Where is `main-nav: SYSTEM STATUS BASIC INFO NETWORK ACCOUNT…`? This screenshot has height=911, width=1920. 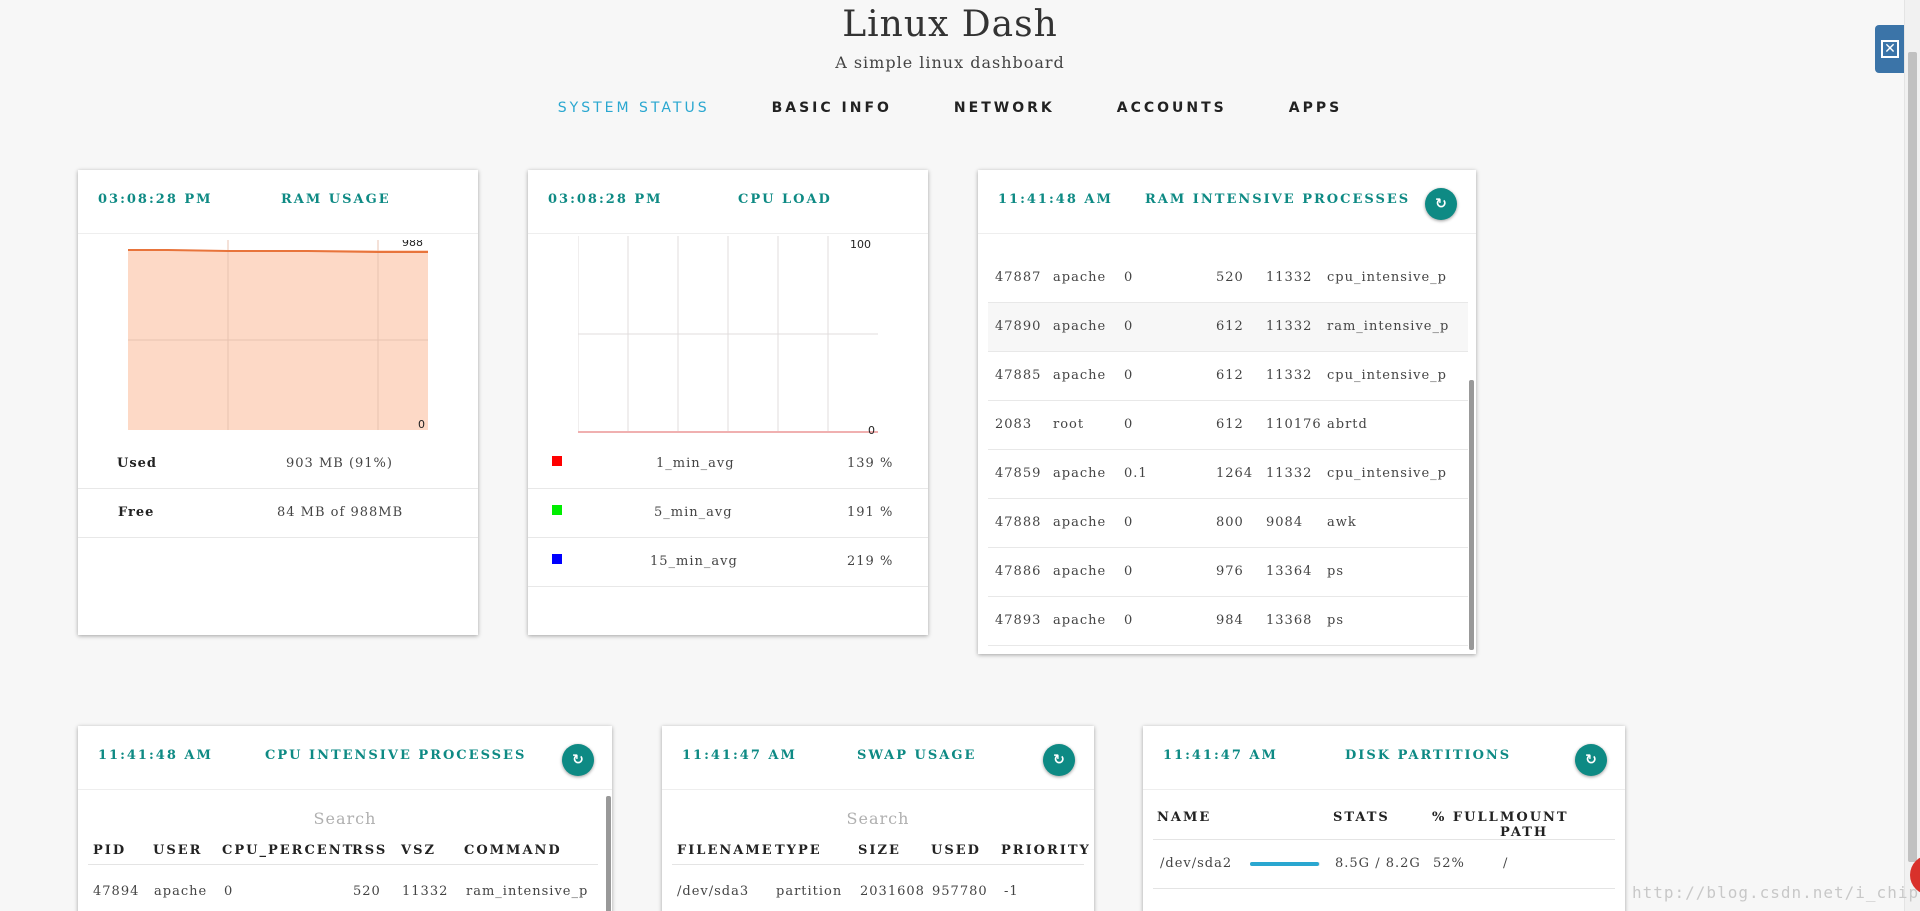 main-nav: SYSTEM STATUS BASIC INFO NETWORK ACCOUNT… is located at coordinates (950, 108).